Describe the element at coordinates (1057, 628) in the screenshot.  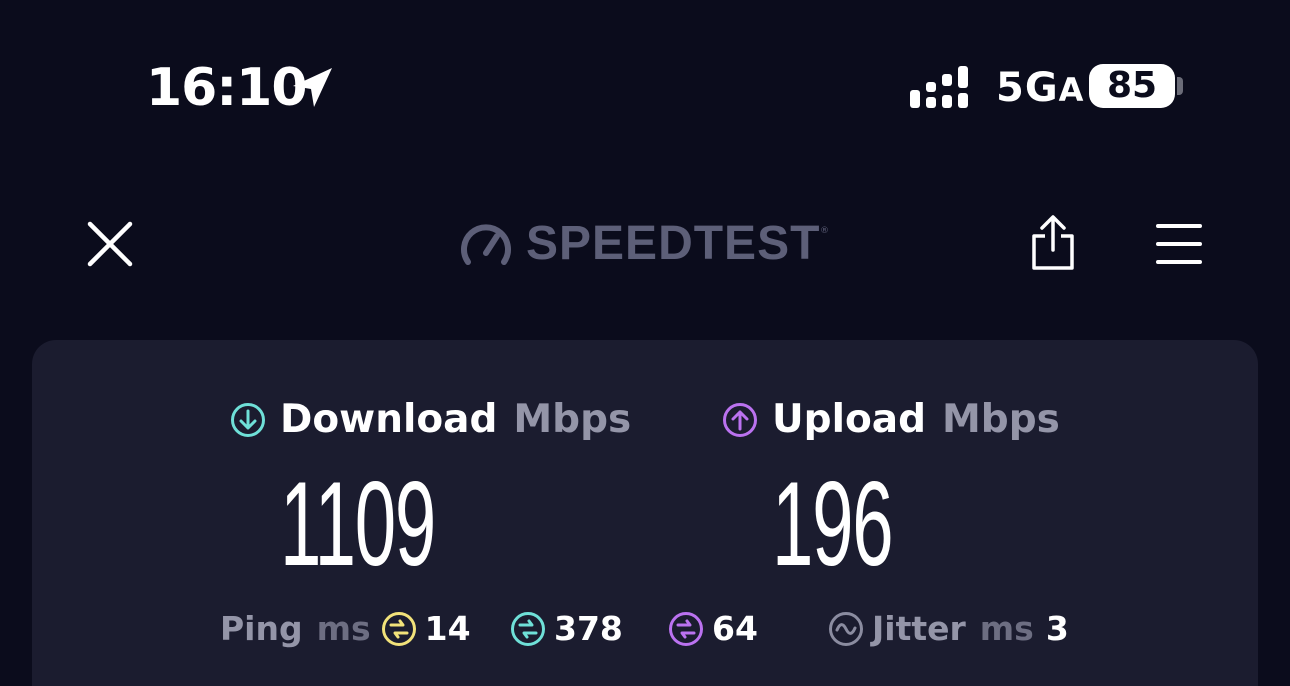
I see `jitter-value: 3` at that location.